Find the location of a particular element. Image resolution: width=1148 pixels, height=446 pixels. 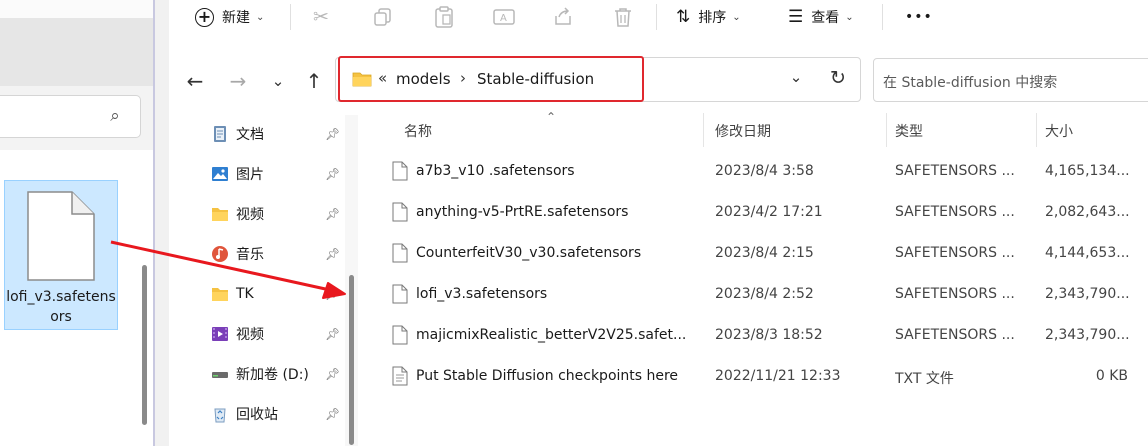

nav-item-label: 音乐 is located at coordinates (250, 255).